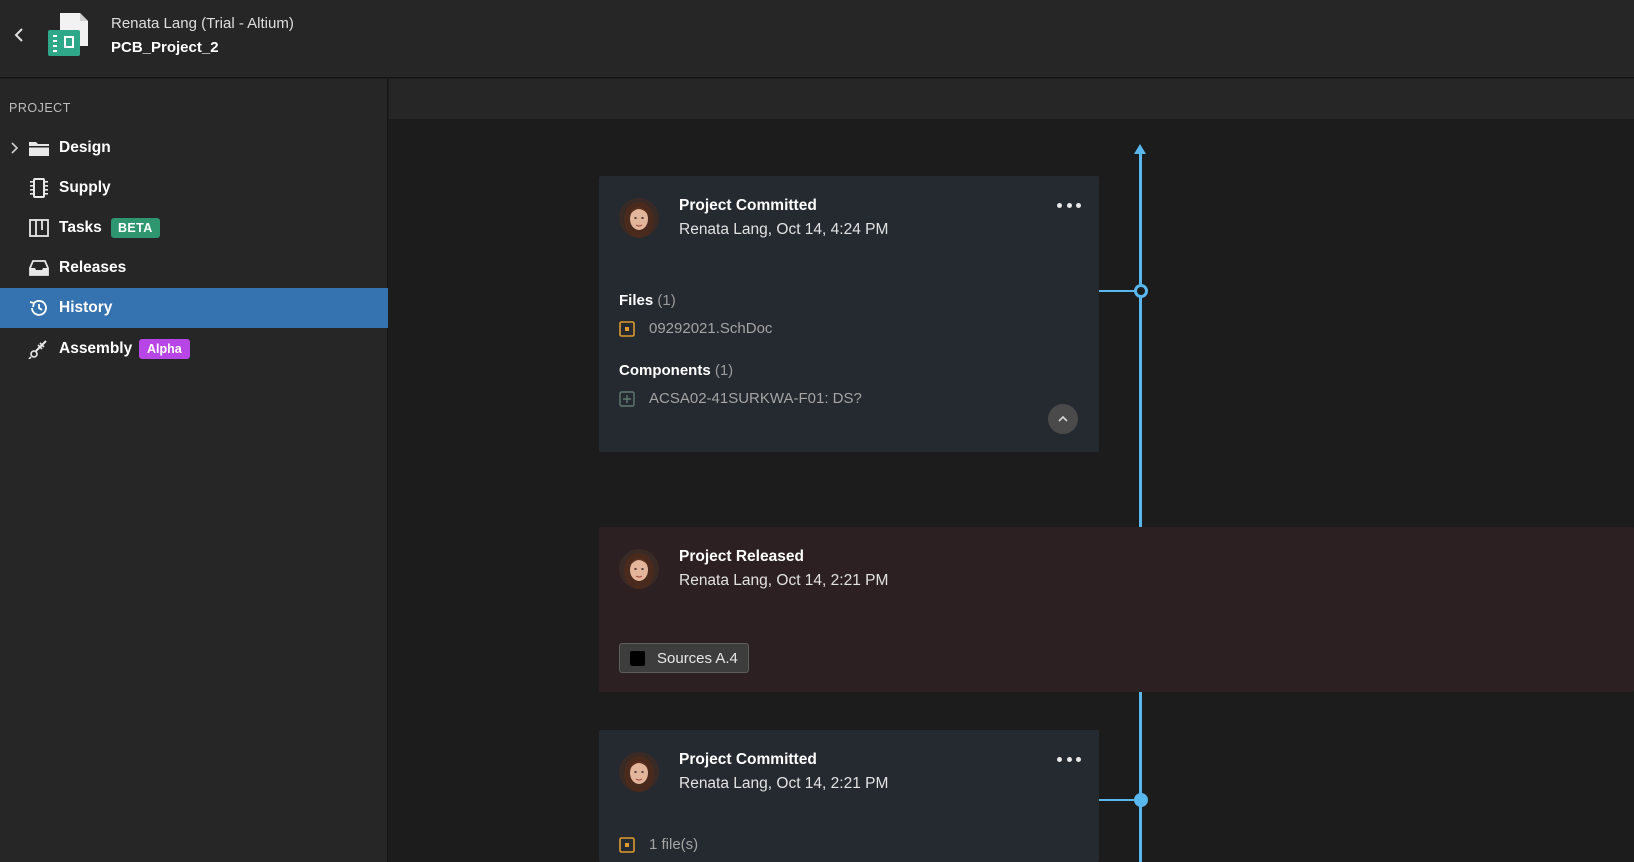 The image size is (1634, 862). I want to click on alpha-badge: Alpha, so click(164, 349).